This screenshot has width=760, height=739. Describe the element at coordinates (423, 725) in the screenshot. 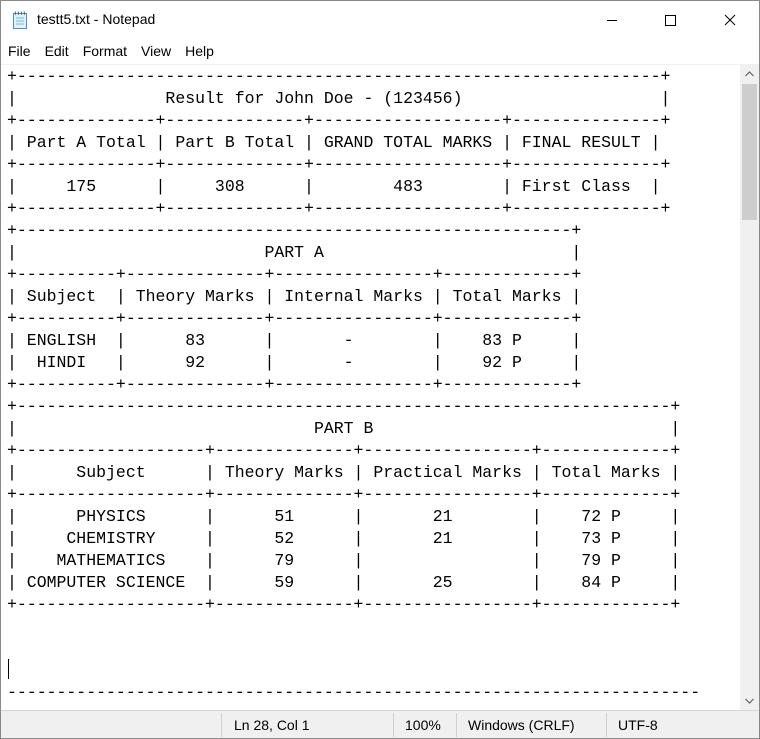

I see `zoom-level: 100%` at that location.